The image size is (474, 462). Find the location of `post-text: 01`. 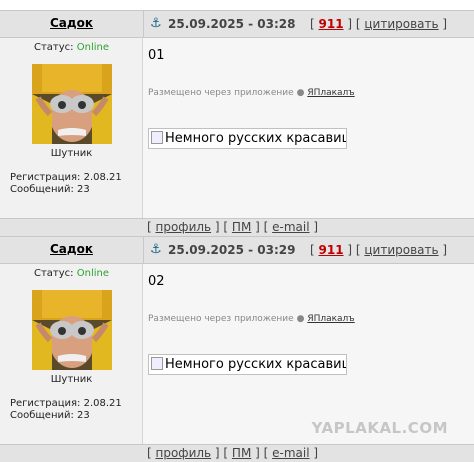

post-text: 01 is located at coordinates (156, 55).